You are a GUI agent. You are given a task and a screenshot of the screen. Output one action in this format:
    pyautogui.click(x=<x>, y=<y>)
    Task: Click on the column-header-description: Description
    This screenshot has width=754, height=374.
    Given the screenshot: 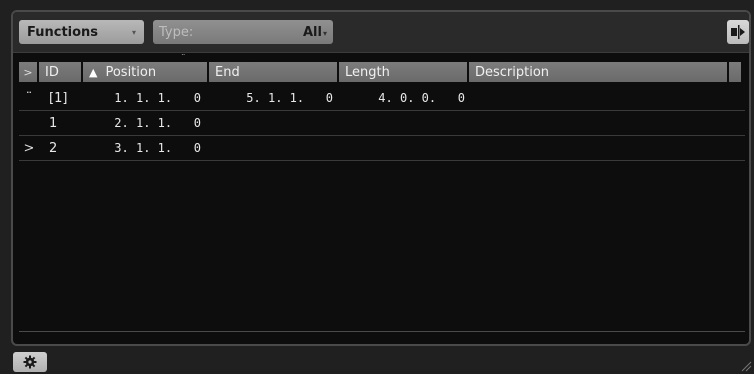 What is the action you would take?
    pyautogui.click(x=598, y=72)
    